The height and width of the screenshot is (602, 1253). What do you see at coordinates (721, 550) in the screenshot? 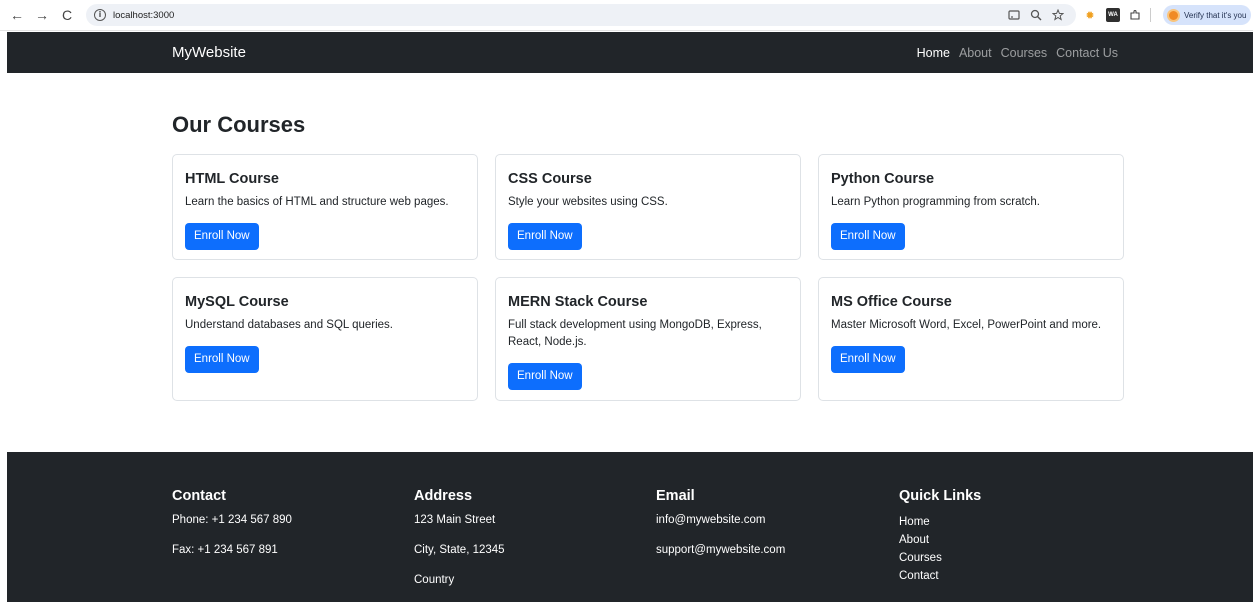
I see `footer-email-support: support@mywebsite.com` at bounding box center [721, 550].